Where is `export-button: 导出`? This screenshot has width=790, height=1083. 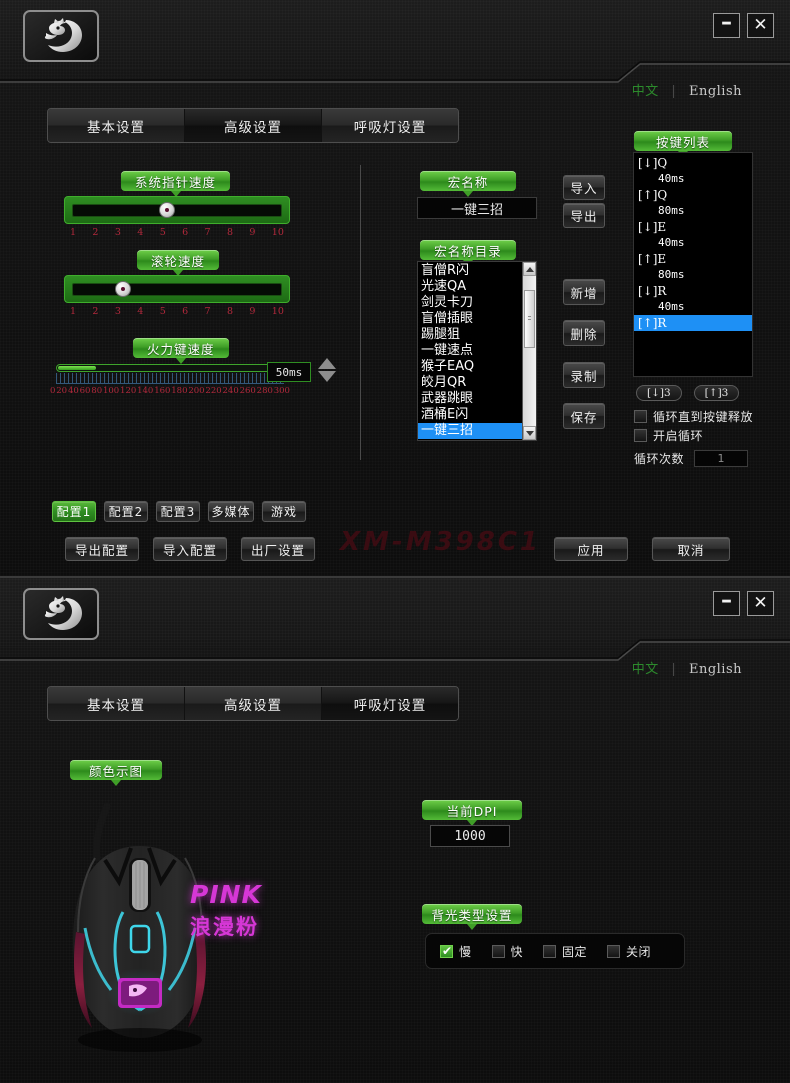 export-button: 导出 is located at coordinates (584, 215).